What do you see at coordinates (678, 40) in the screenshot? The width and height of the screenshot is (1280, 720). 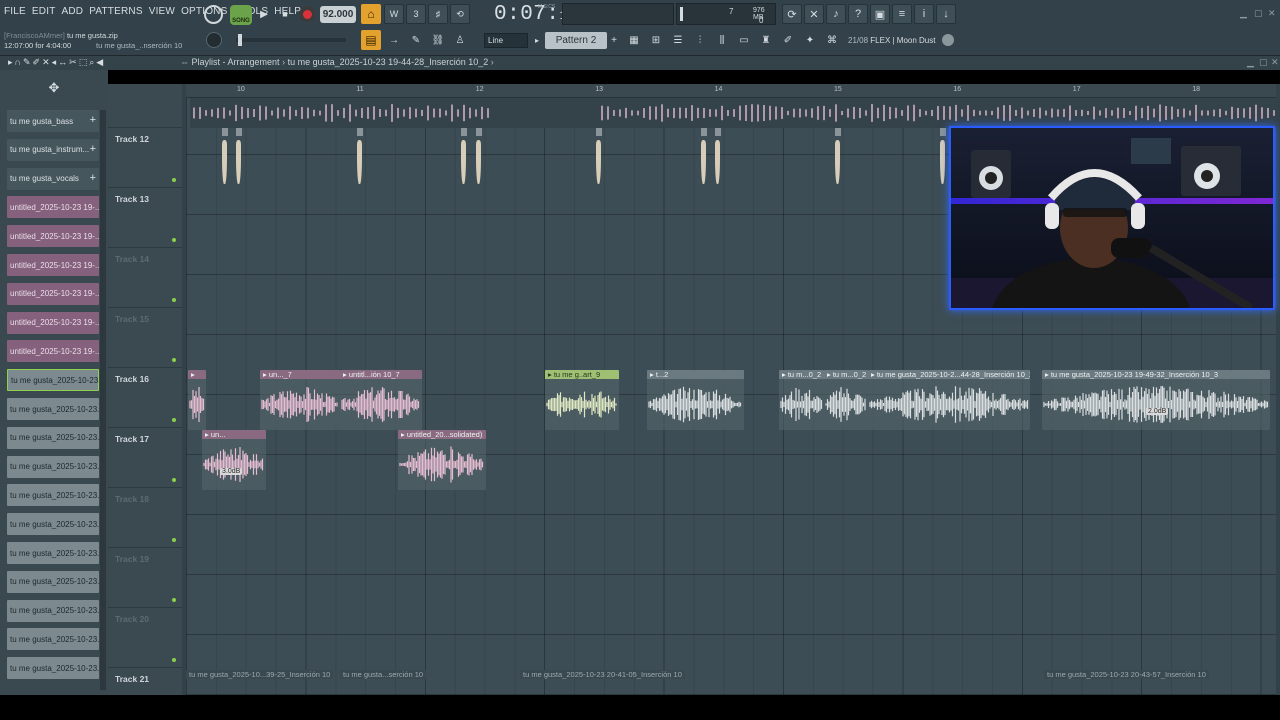 I see `mixer-view-icon: ☰` at bounding box center [678, 40].